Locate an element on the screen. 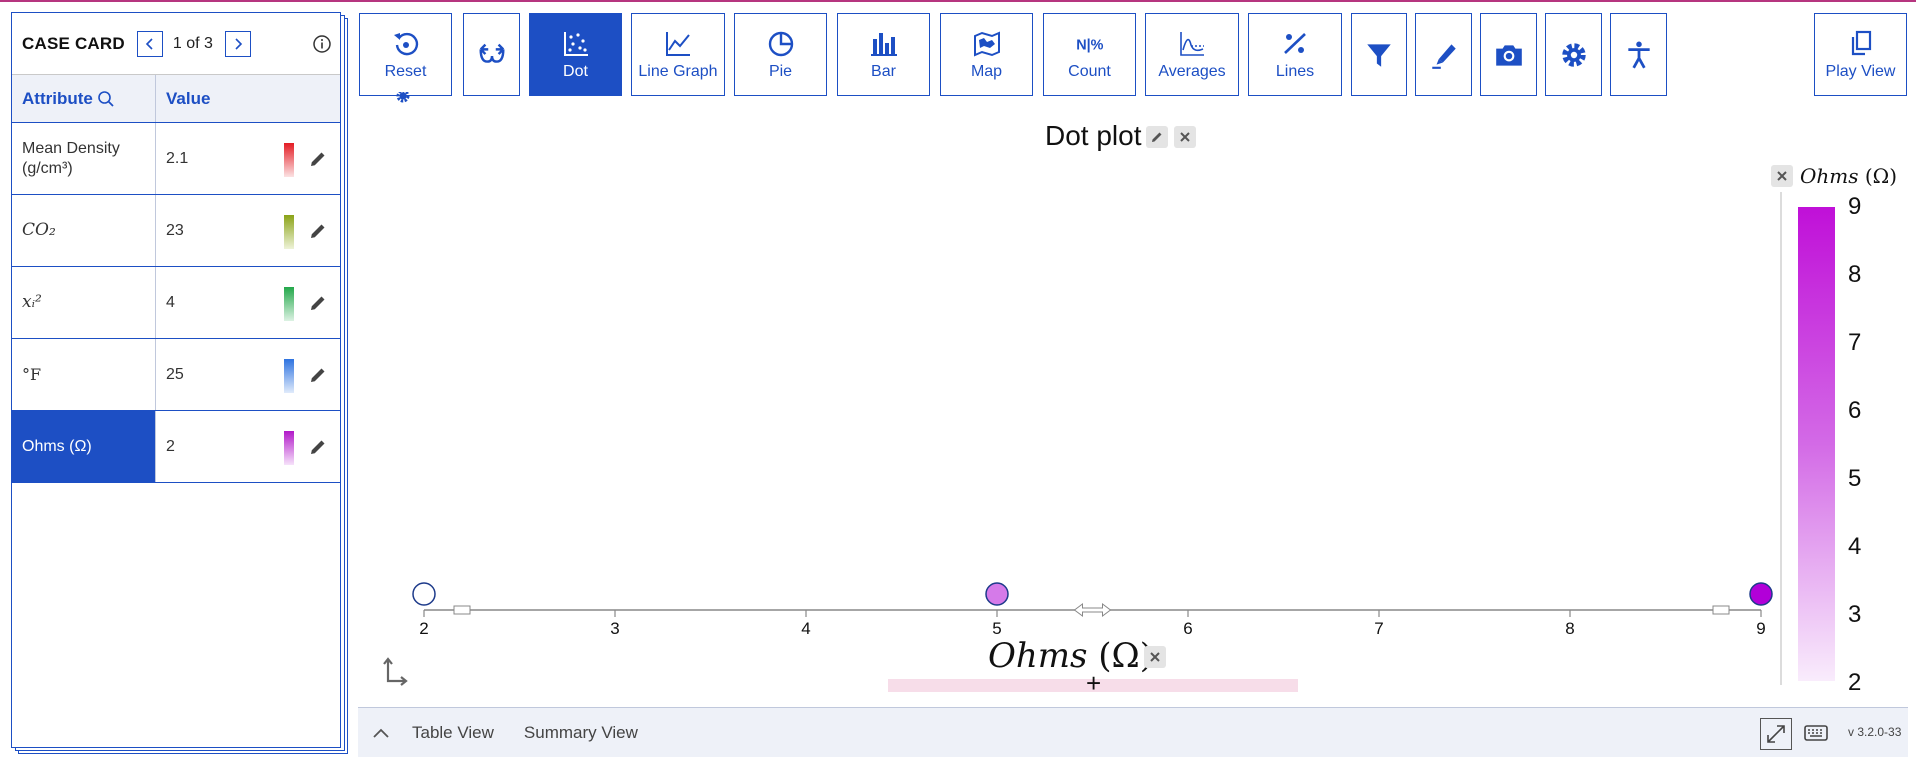  hide-title-button is located at coordinates (1185, 137).